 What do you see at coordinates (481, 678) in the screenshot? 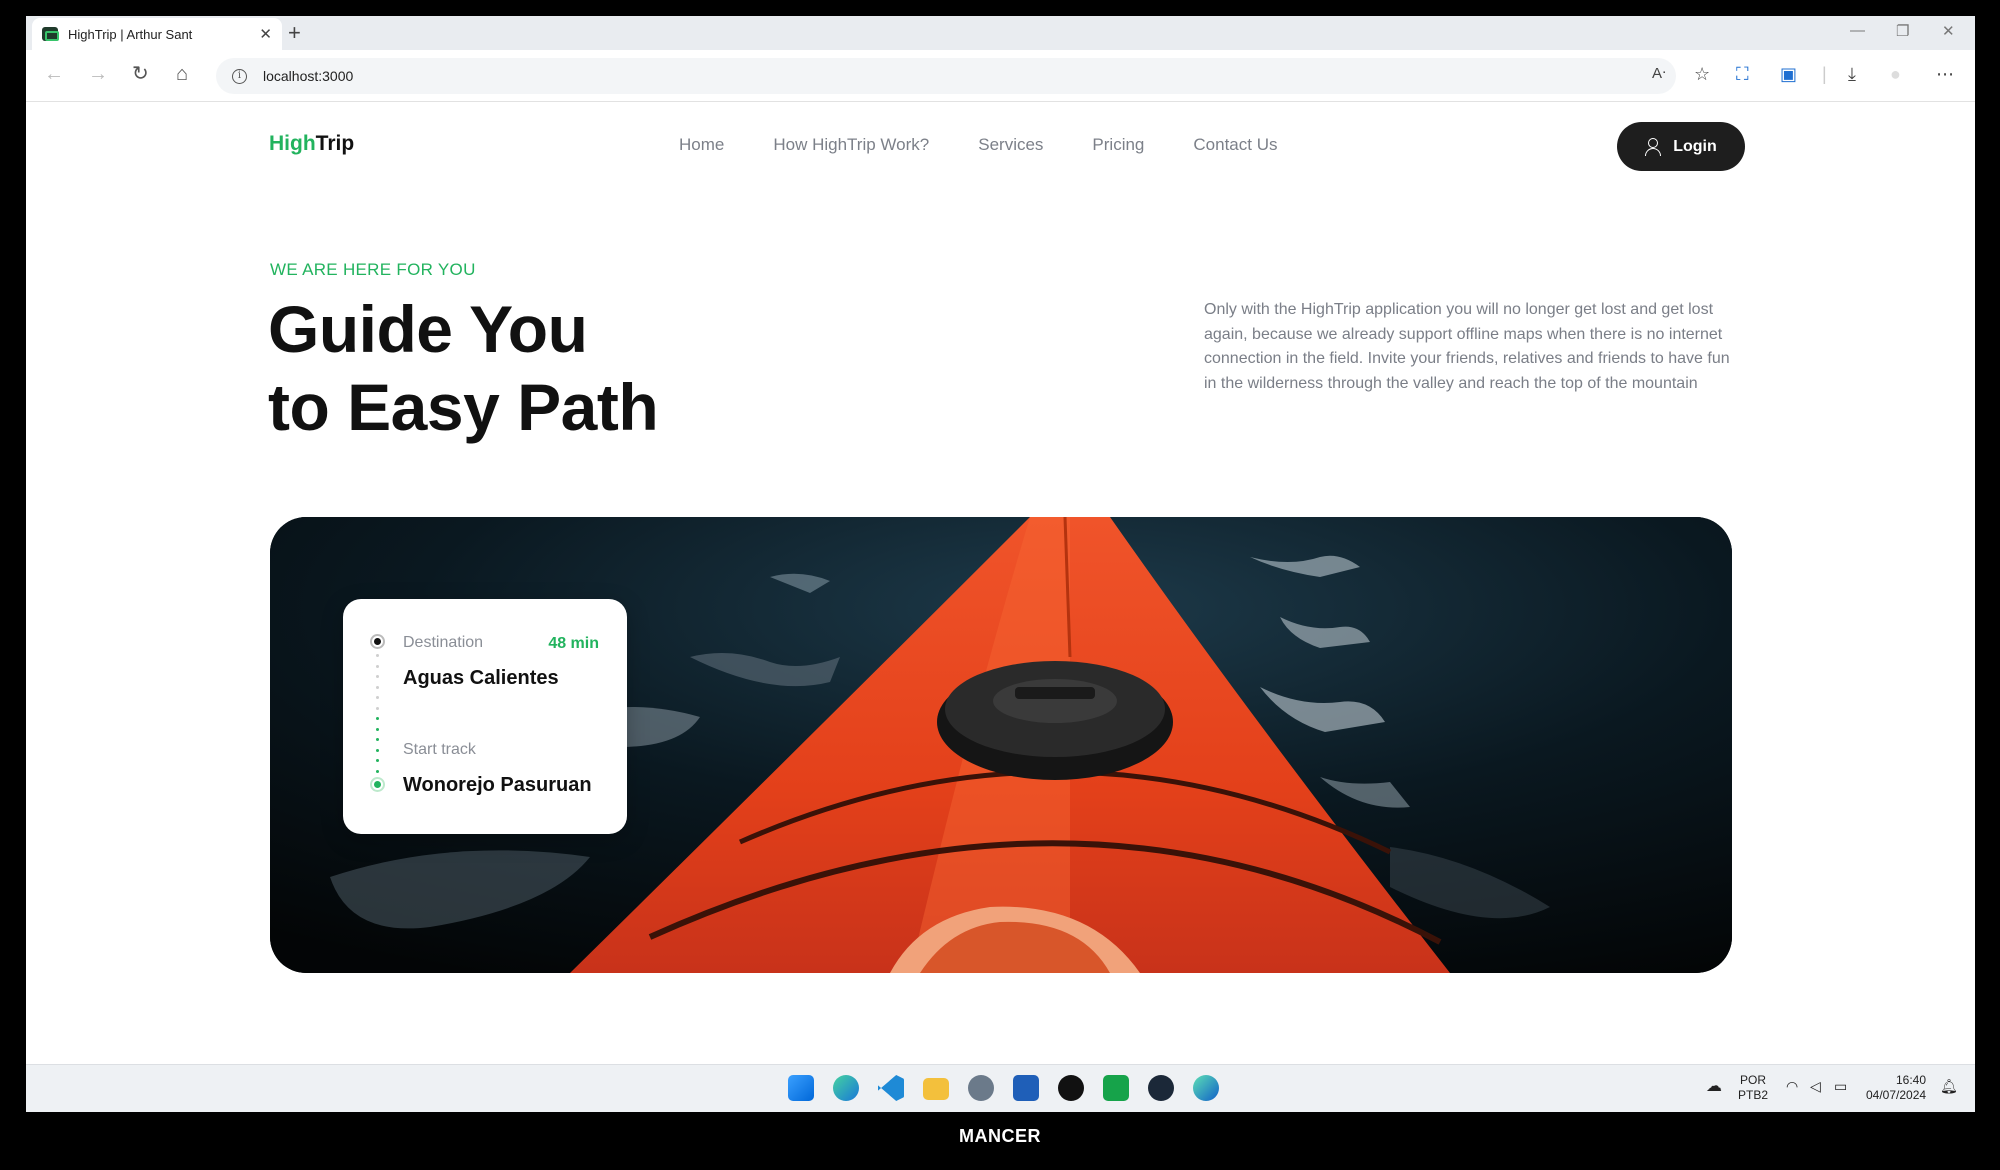
I see `destination-value: Aguas Calientes` at bounding box center [481, 678].